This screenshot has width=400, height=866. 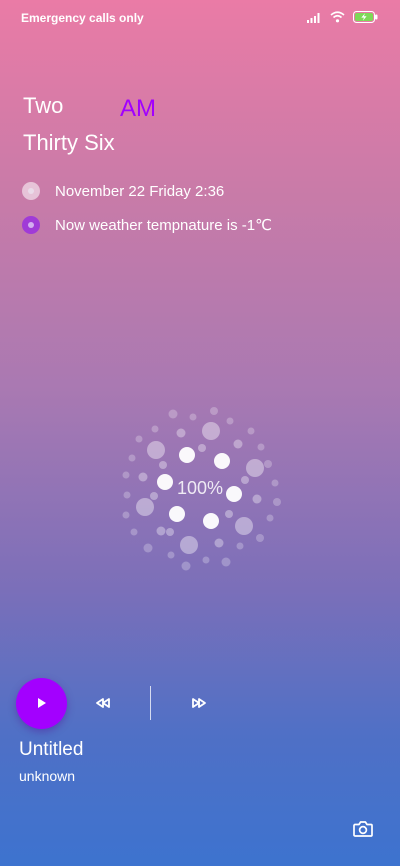 I want to click on loader-percent: 100%, so click(x=200, y=488).